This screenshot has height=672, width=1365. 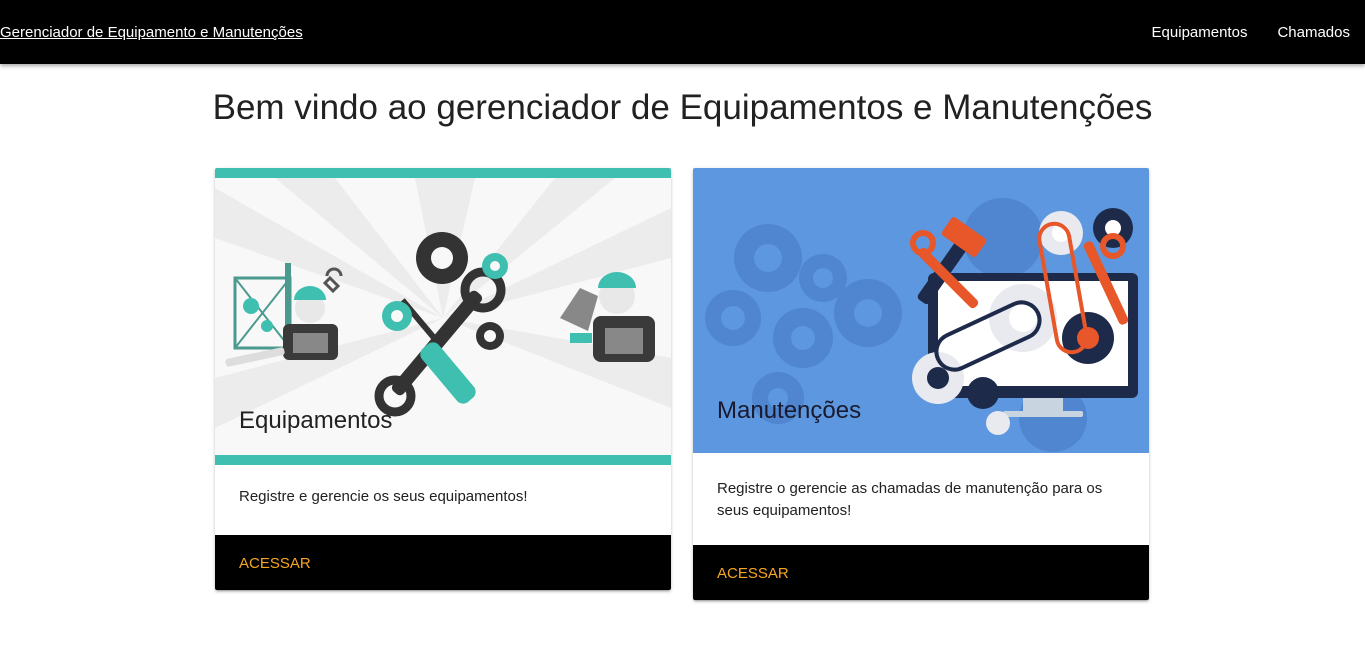 I want to click on maintenance-card-actions: ACESSAR, so click(x=921, y=572).